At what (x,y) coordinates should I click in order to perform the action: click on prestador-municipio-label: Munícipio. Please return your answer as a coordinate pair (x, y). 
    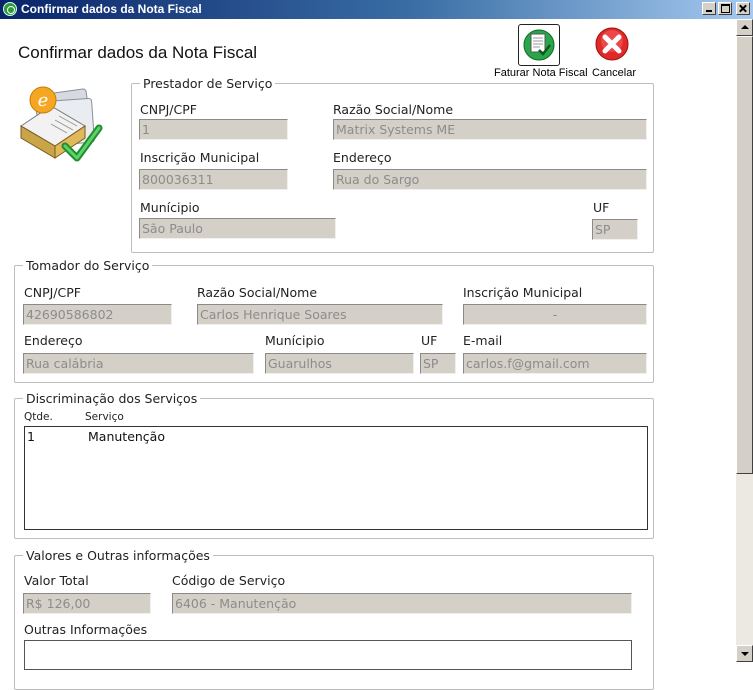
    Looking at the image, I should click on (170, 207).